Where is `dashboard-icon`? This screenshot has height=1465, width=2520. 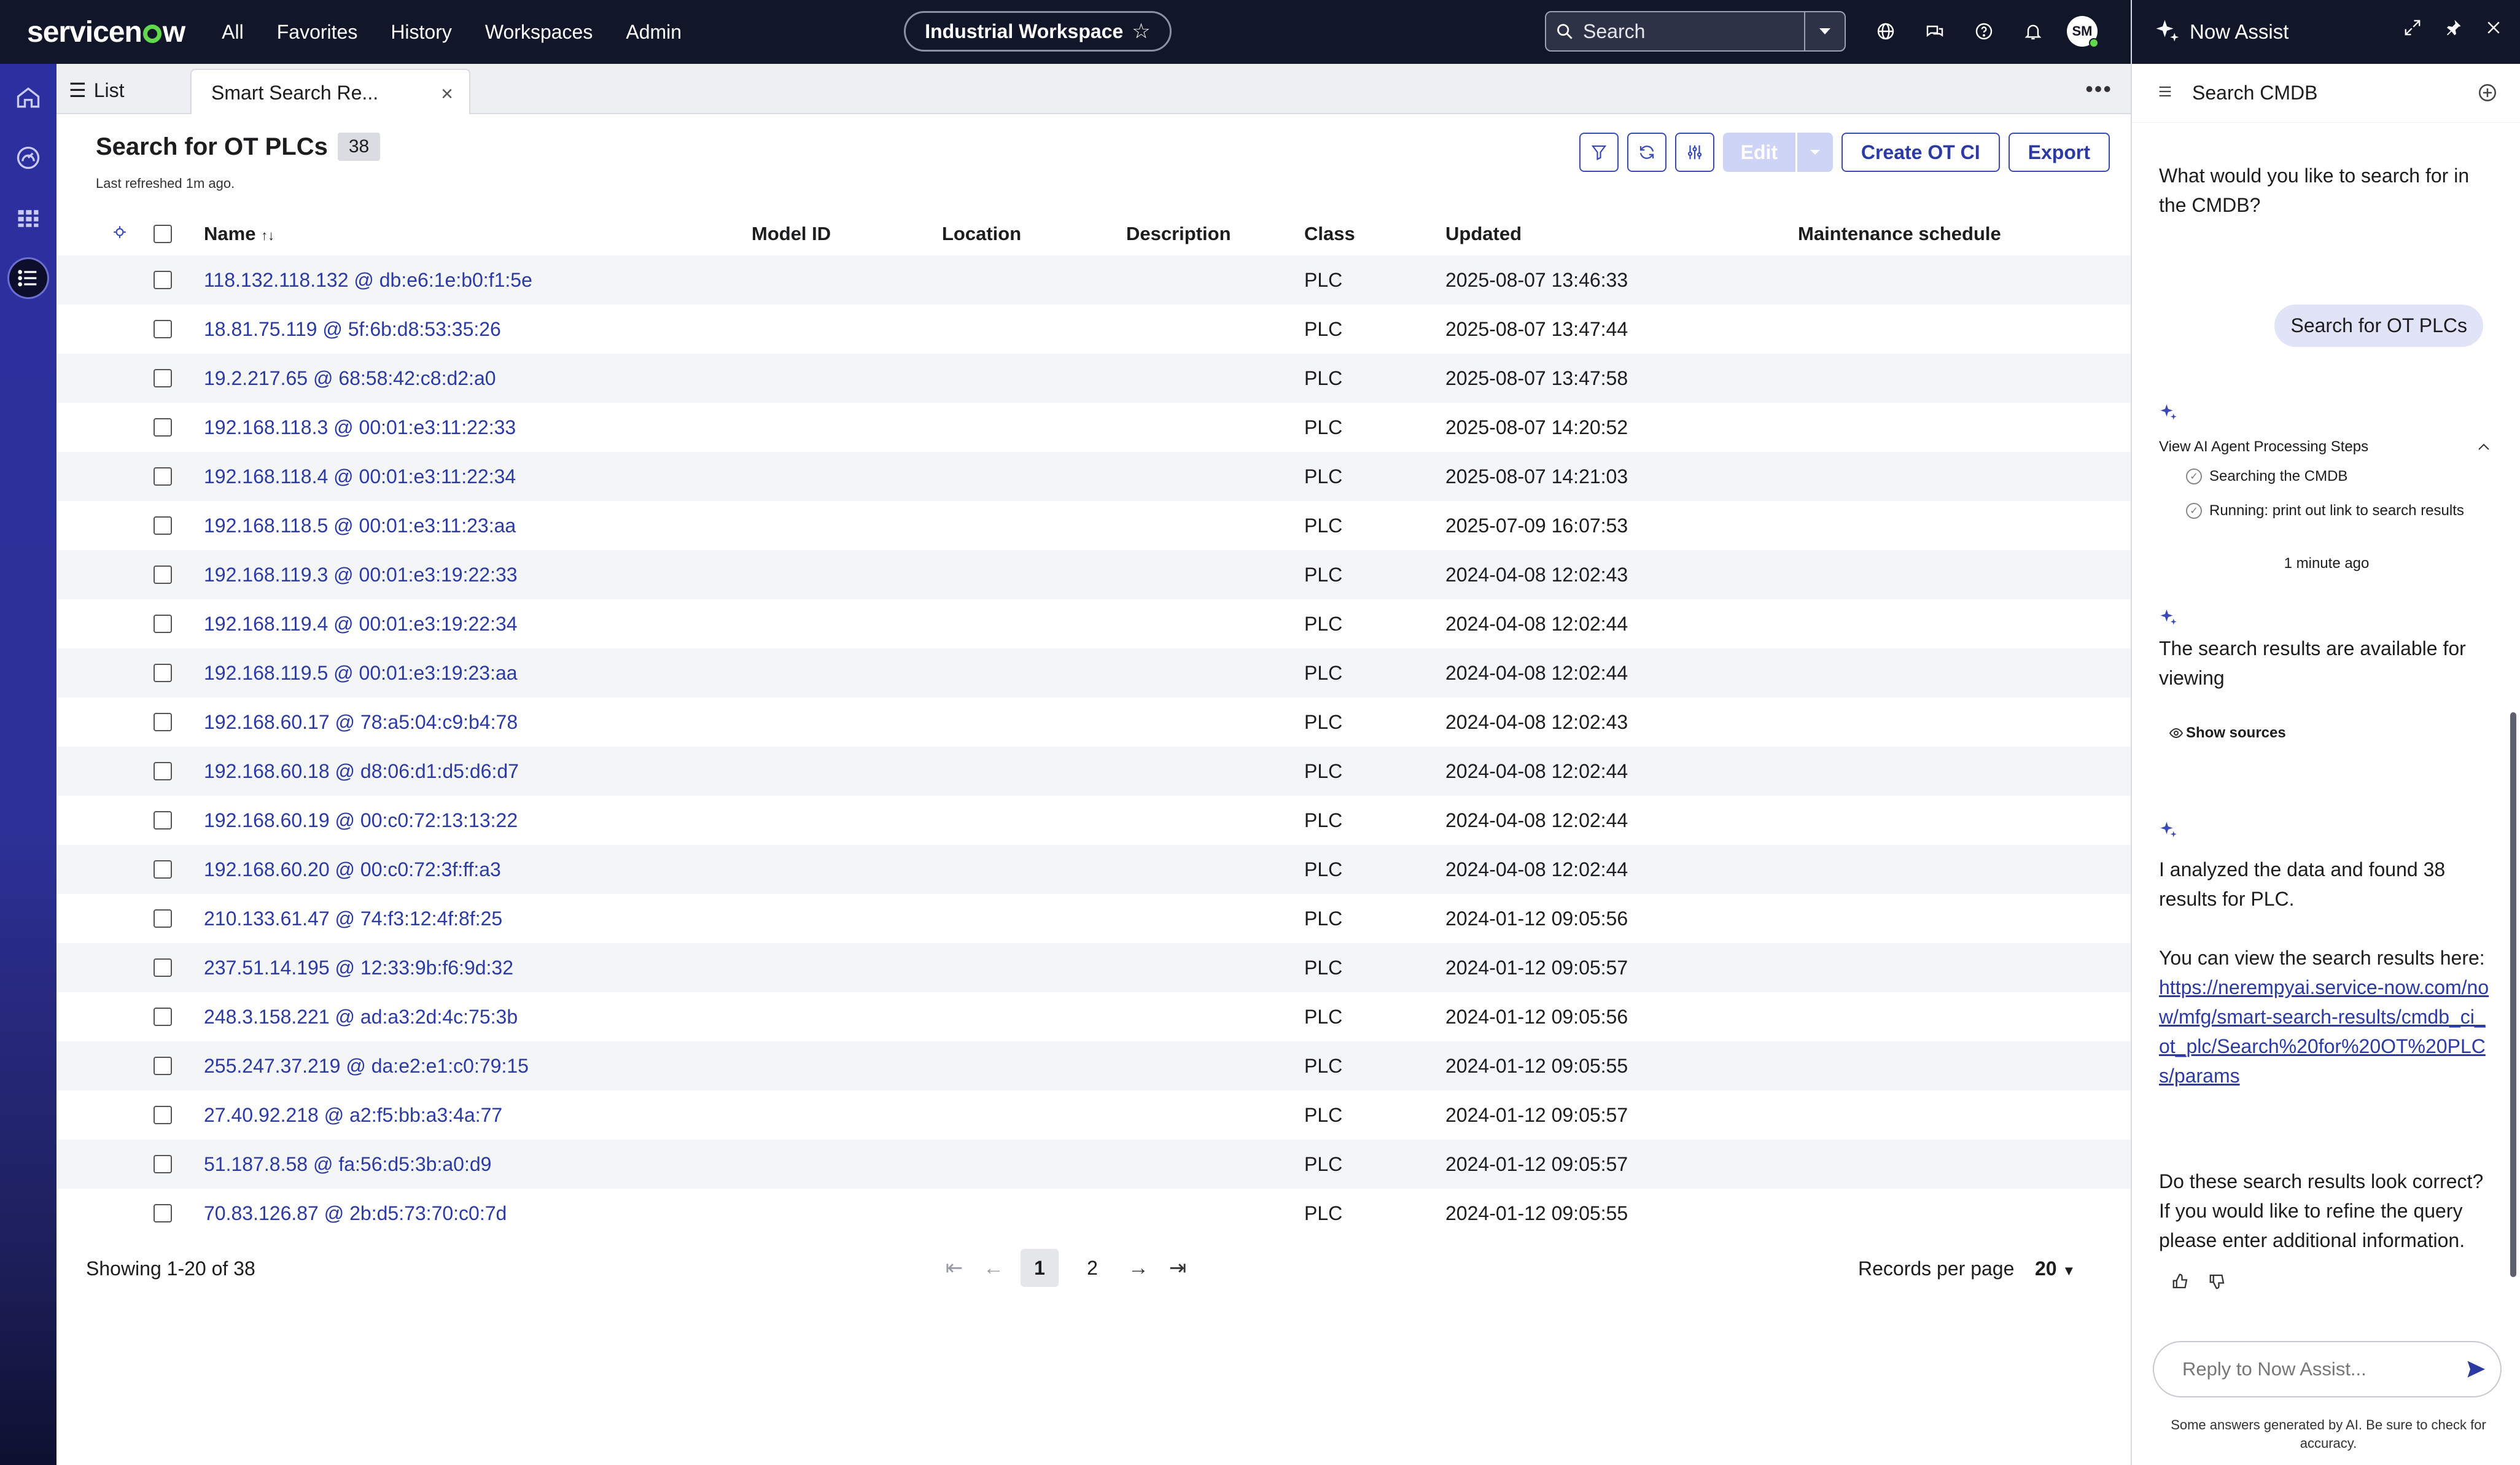
dashboard-icon is located at coordinates (28, 158).